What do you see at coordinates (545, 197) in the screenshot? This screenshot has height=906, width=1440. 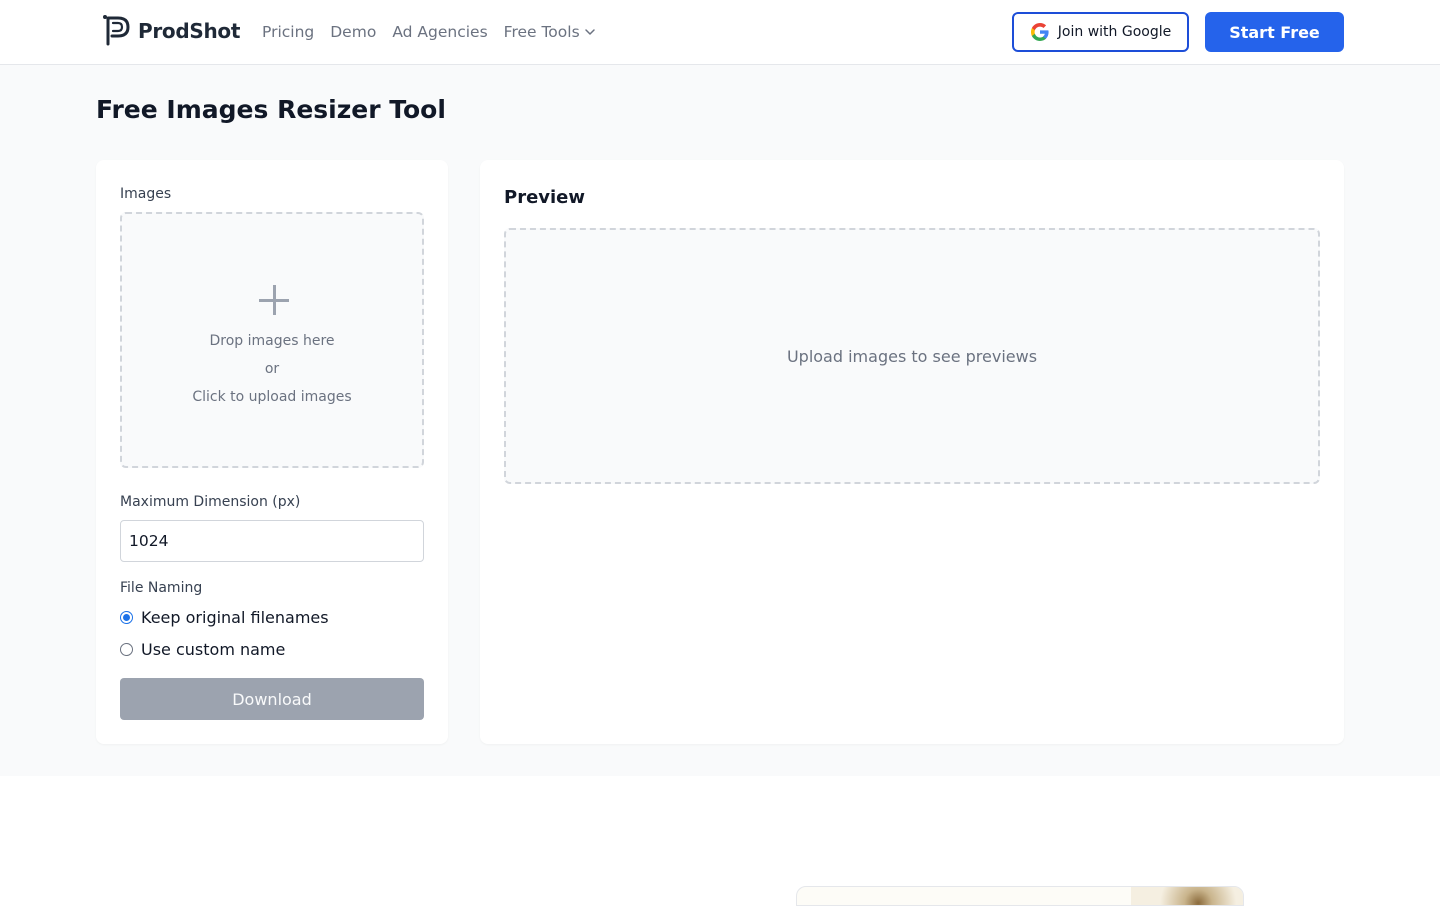 I see `preview-title: Preview` at bounding box center [545, 197].